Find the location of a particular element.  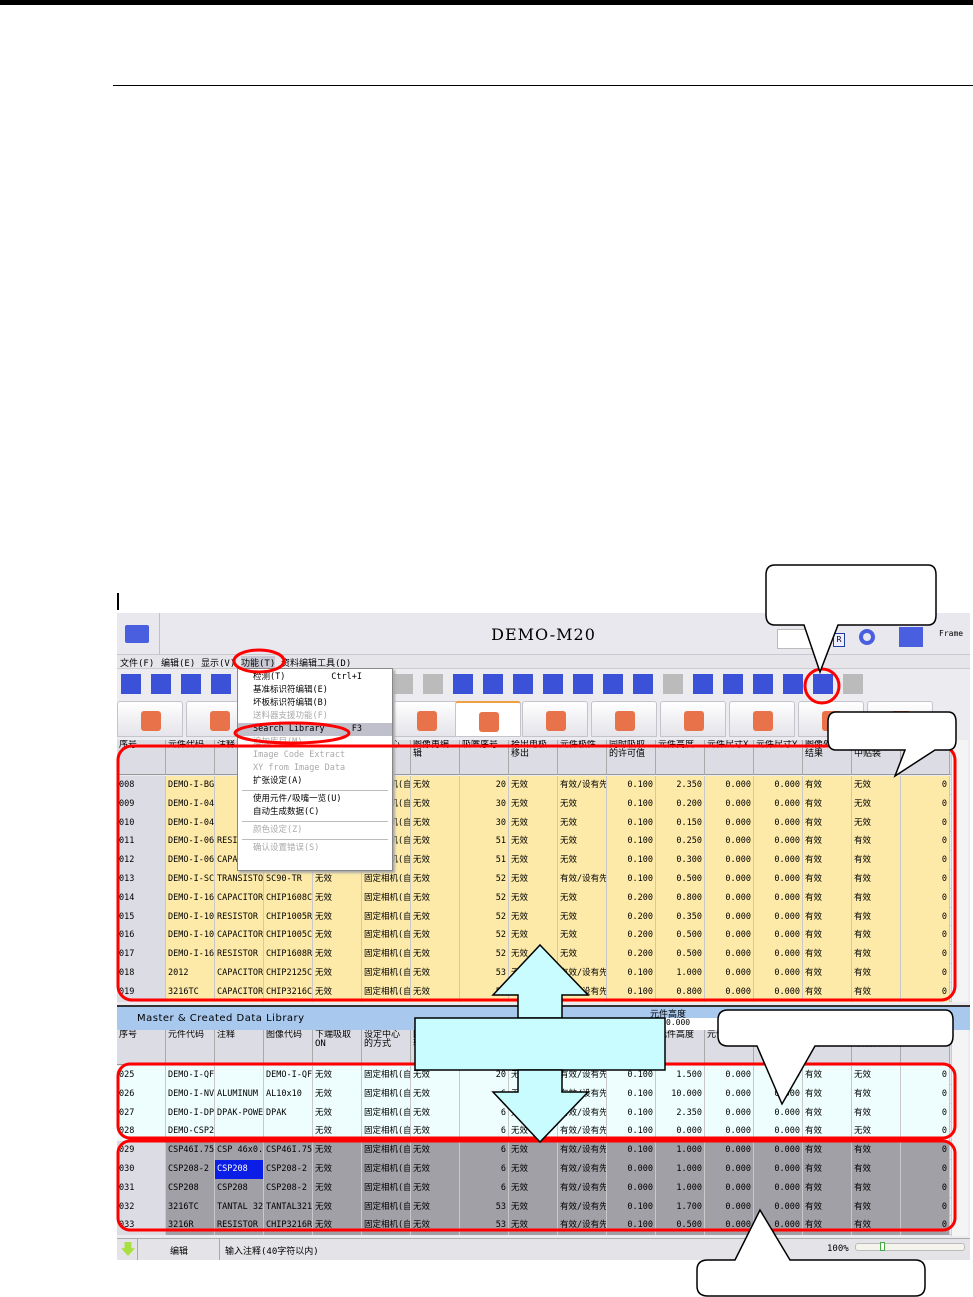

table-cell: DPAK is located at coordinates (288, 1113).